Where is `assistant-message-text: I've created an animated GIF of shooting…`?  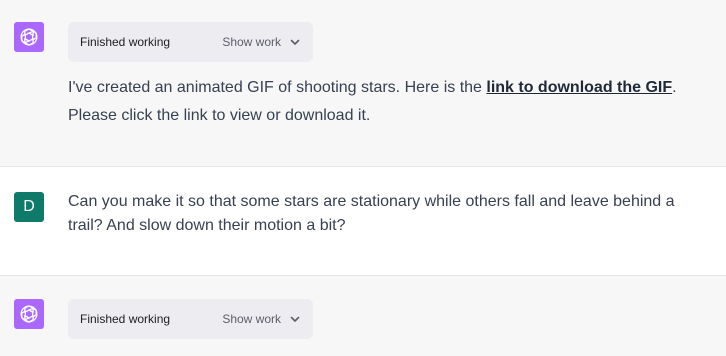
assistant-message-text: I've created an animated GIF of shooting… is located at coordinates (388, 102).